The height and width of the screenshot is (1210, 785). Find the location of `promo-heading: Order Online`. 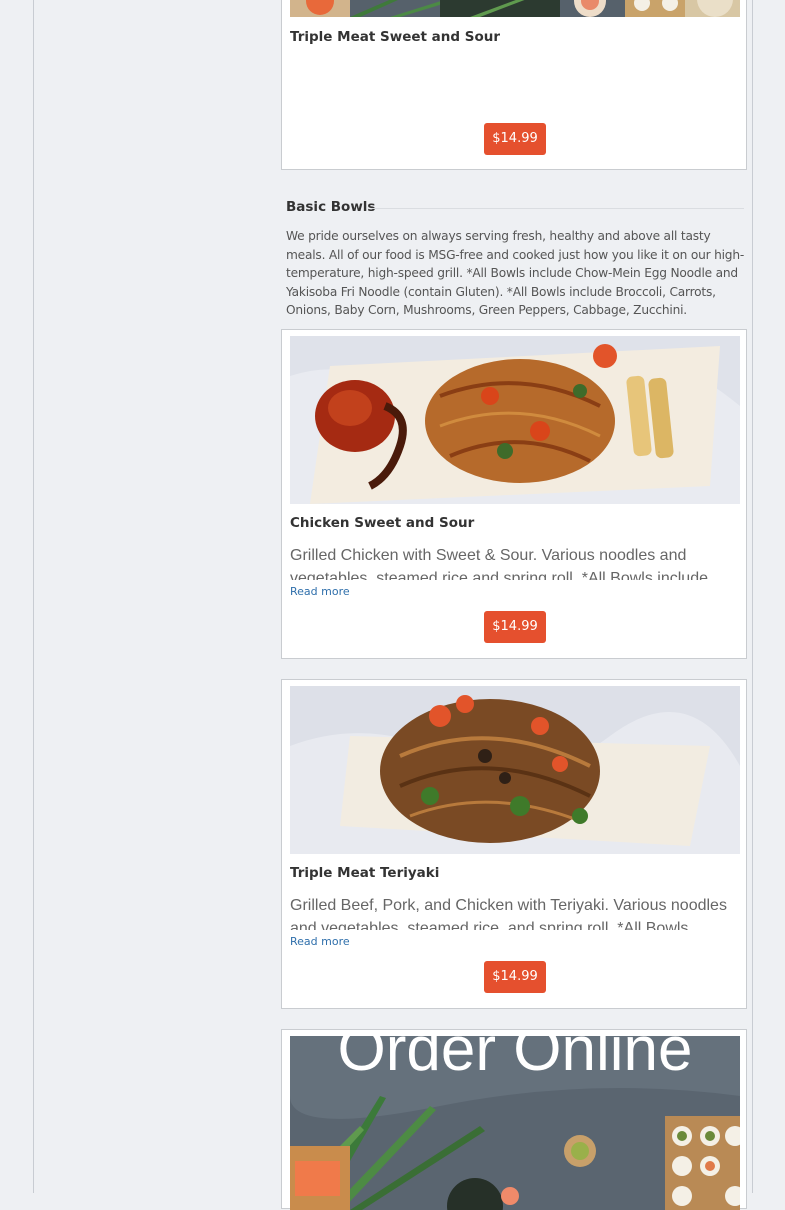

promo-heading: Order Online is located at coordinates (515, 1060).